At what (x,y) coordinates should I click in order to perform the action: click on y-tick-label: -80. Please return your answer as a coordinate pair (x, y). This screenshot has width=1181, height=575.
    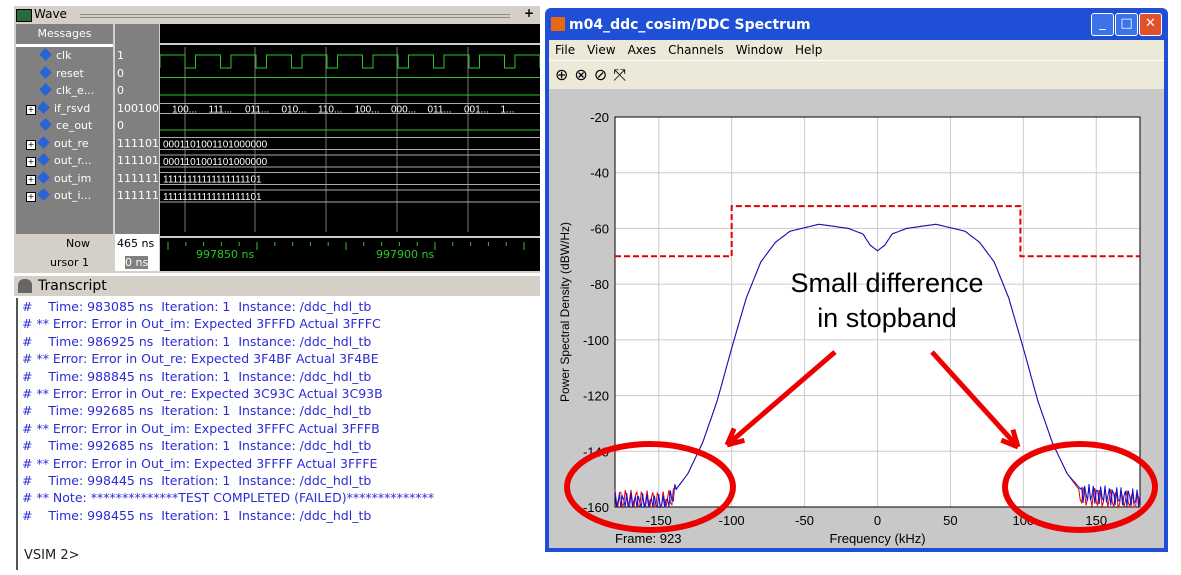
    Looking at the image, I should click on (599, 284).